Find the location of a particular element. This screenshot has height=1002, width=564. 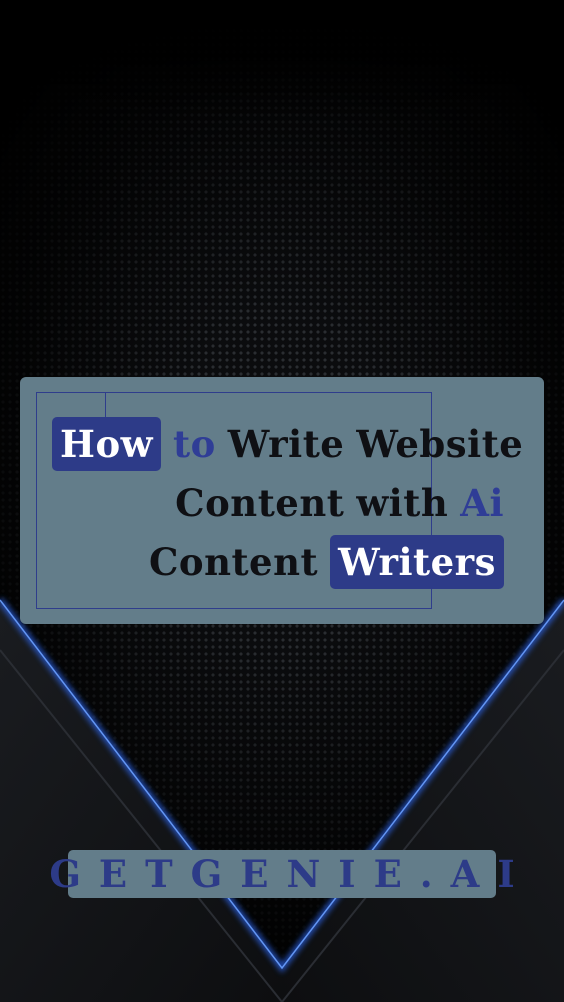

title-word-website: Website is located at coordinates (440, 444).